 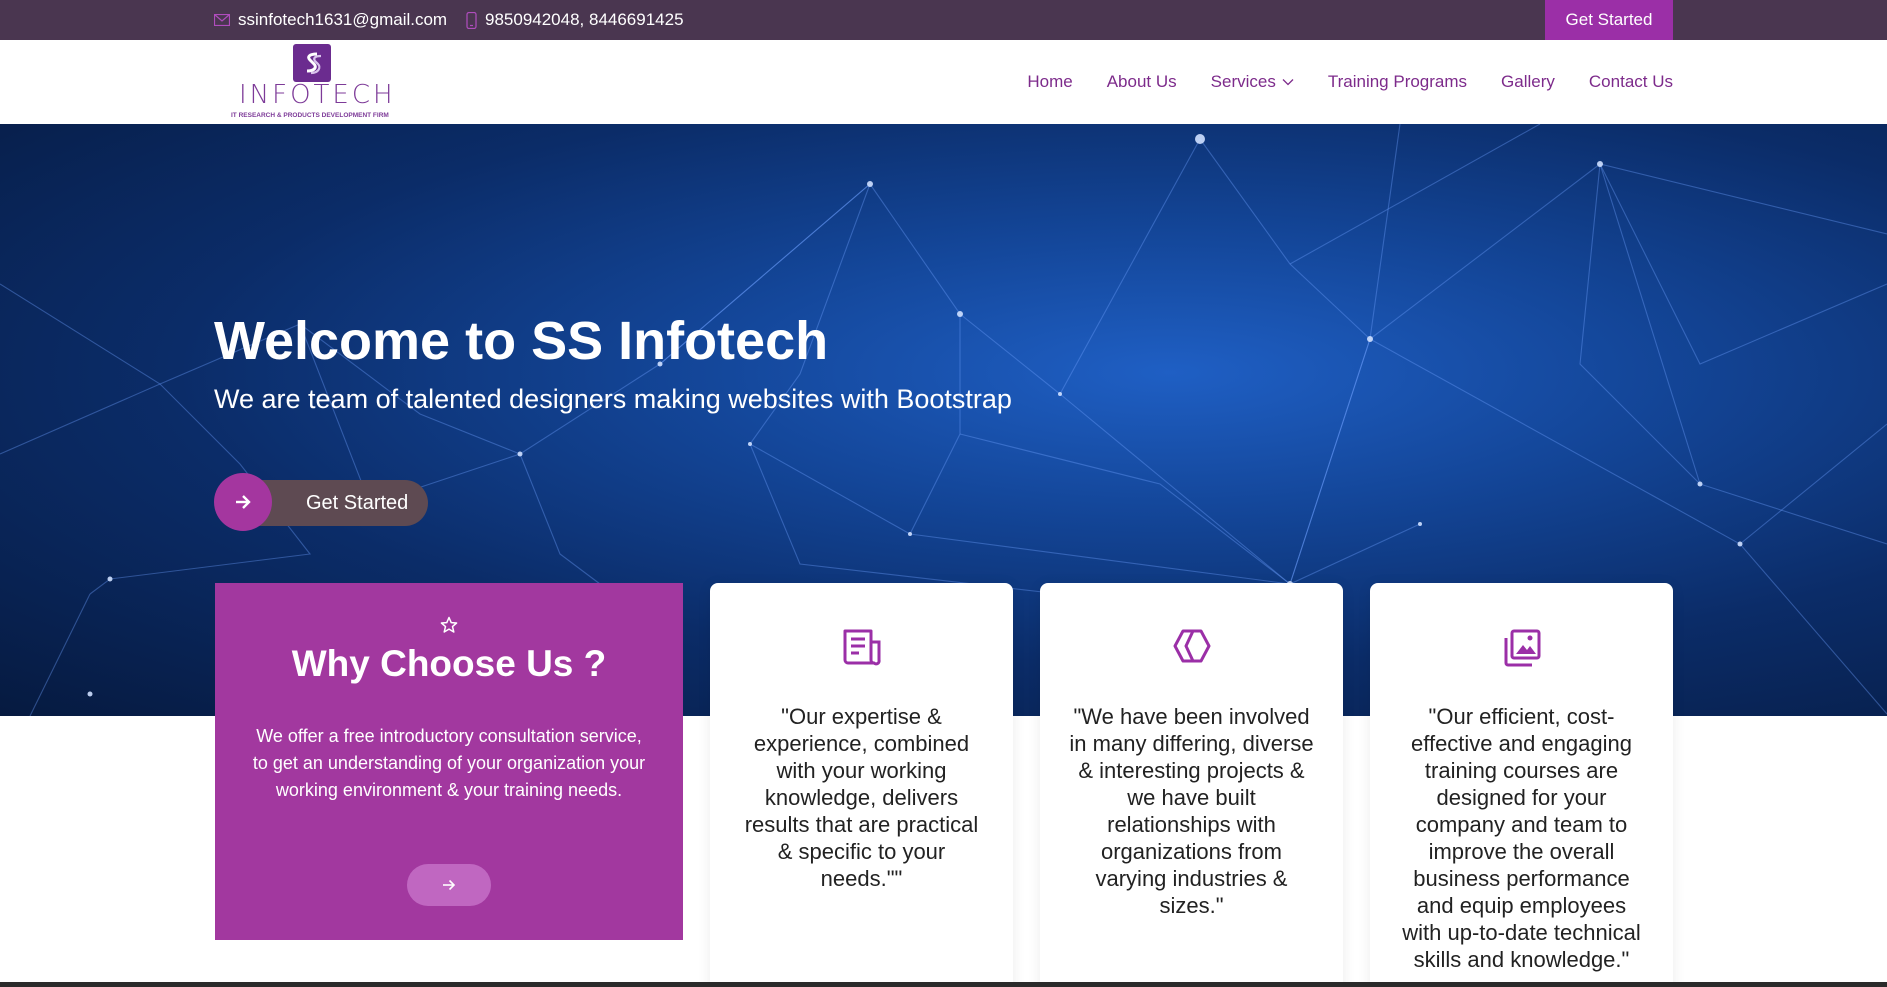 I want to click on envelope-icon, so click(x=222, y=20).